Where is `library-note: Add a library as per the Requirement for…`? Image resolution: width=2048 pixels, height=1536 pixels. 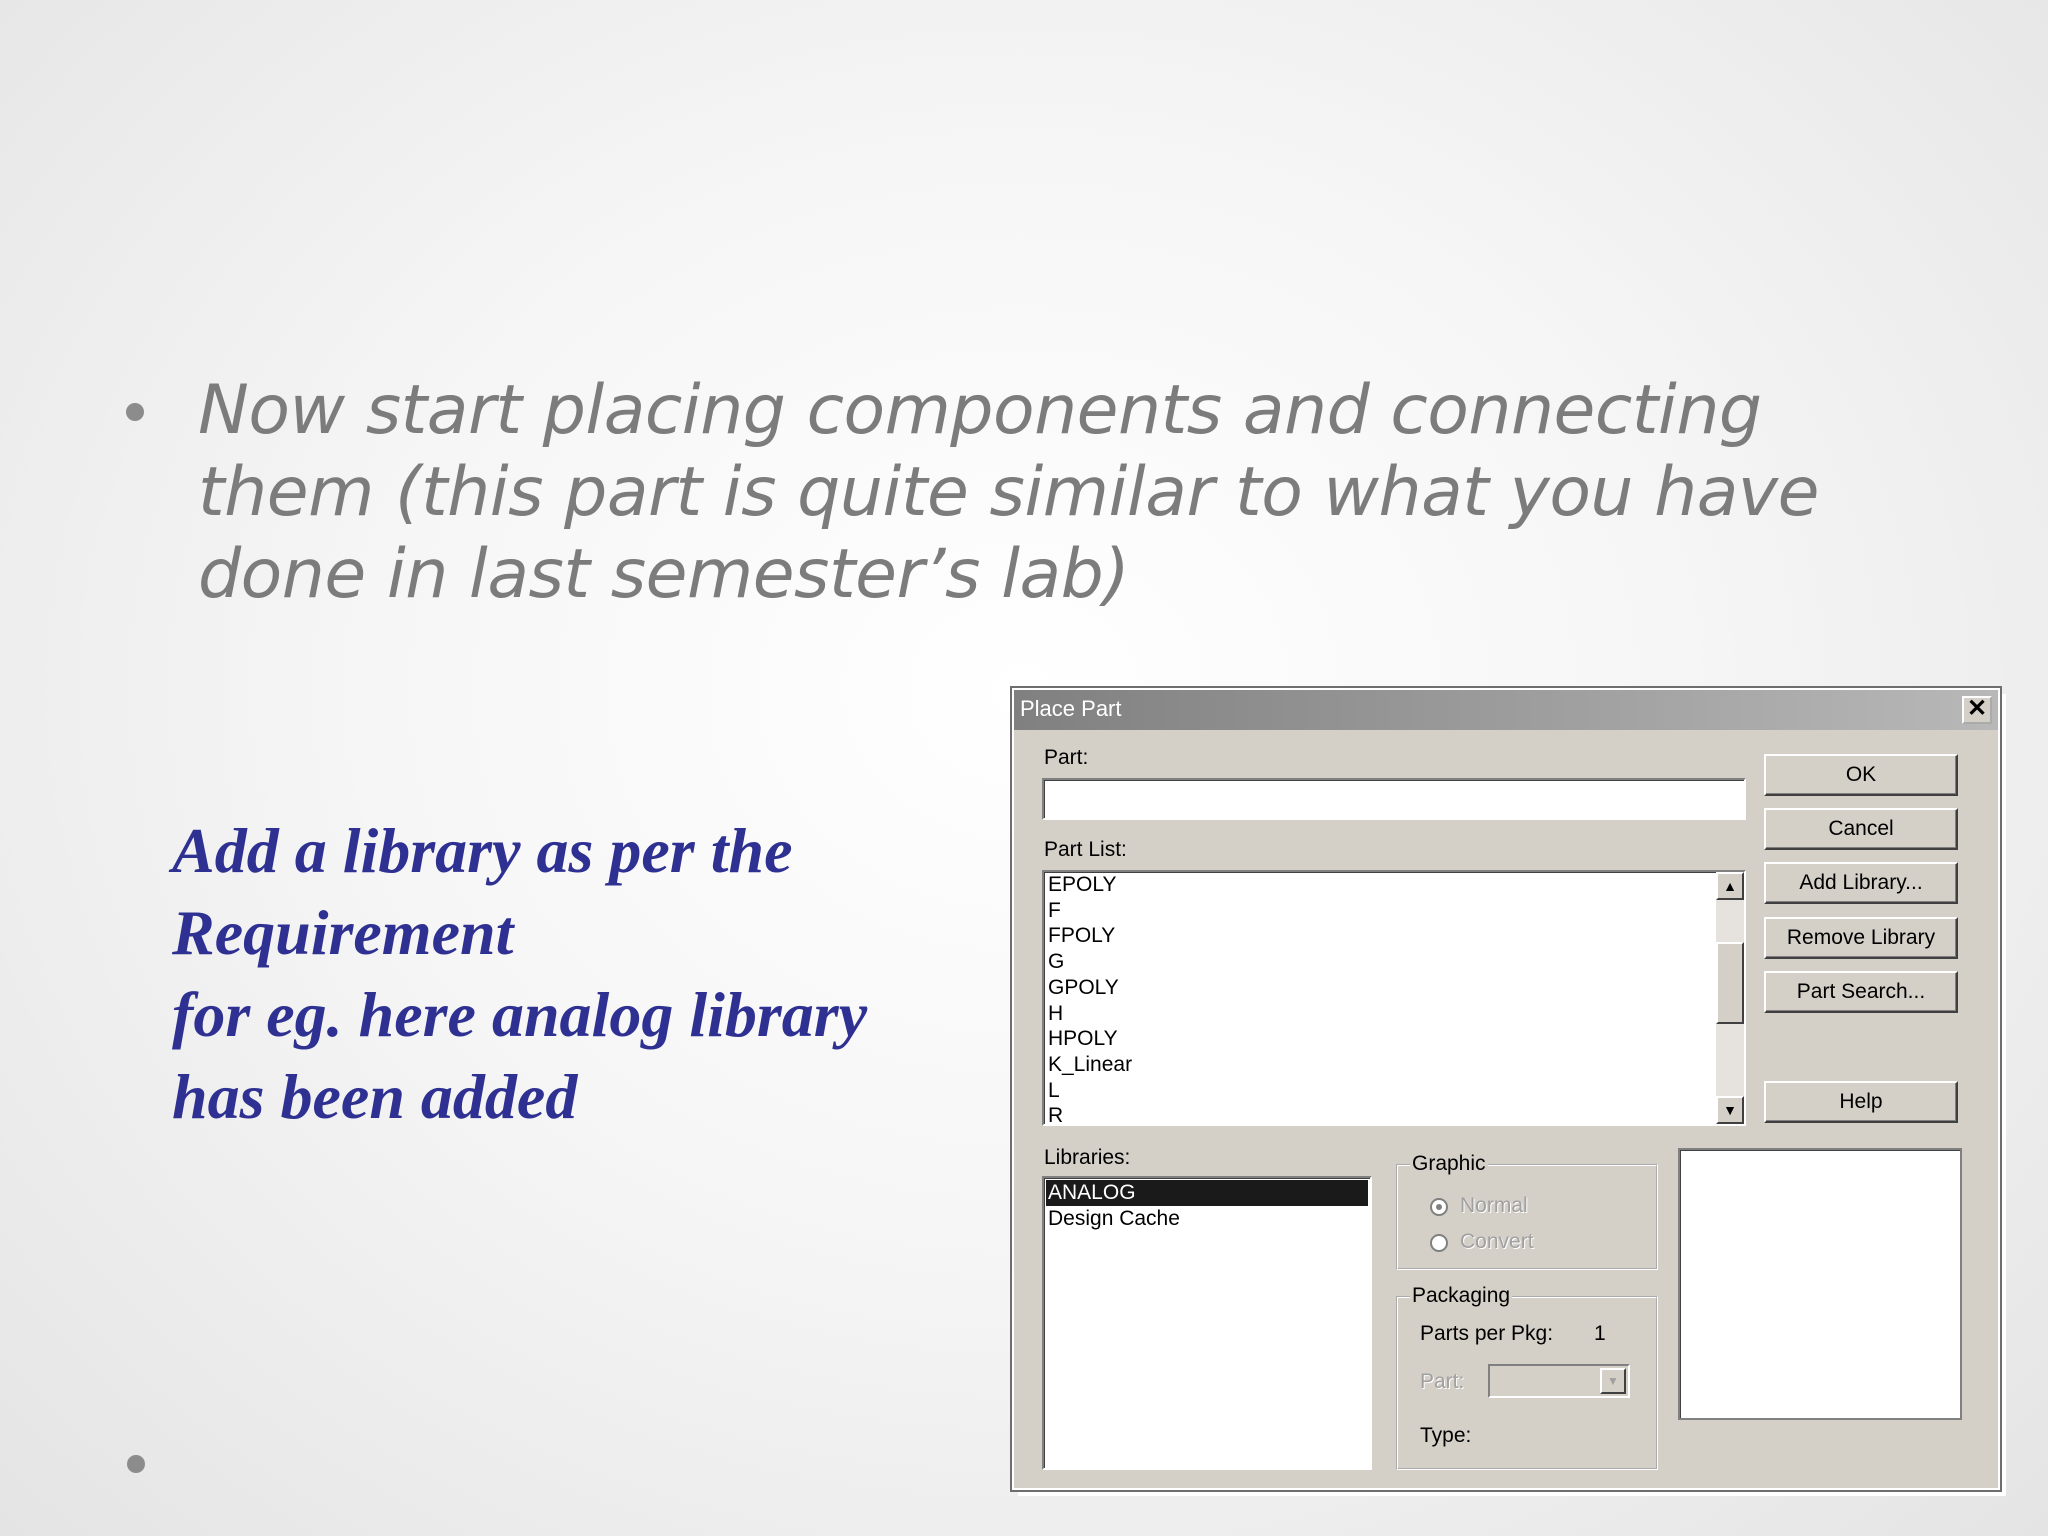 library-note: Add a library as per the Requirement for… is located at coordinates (572, 974).